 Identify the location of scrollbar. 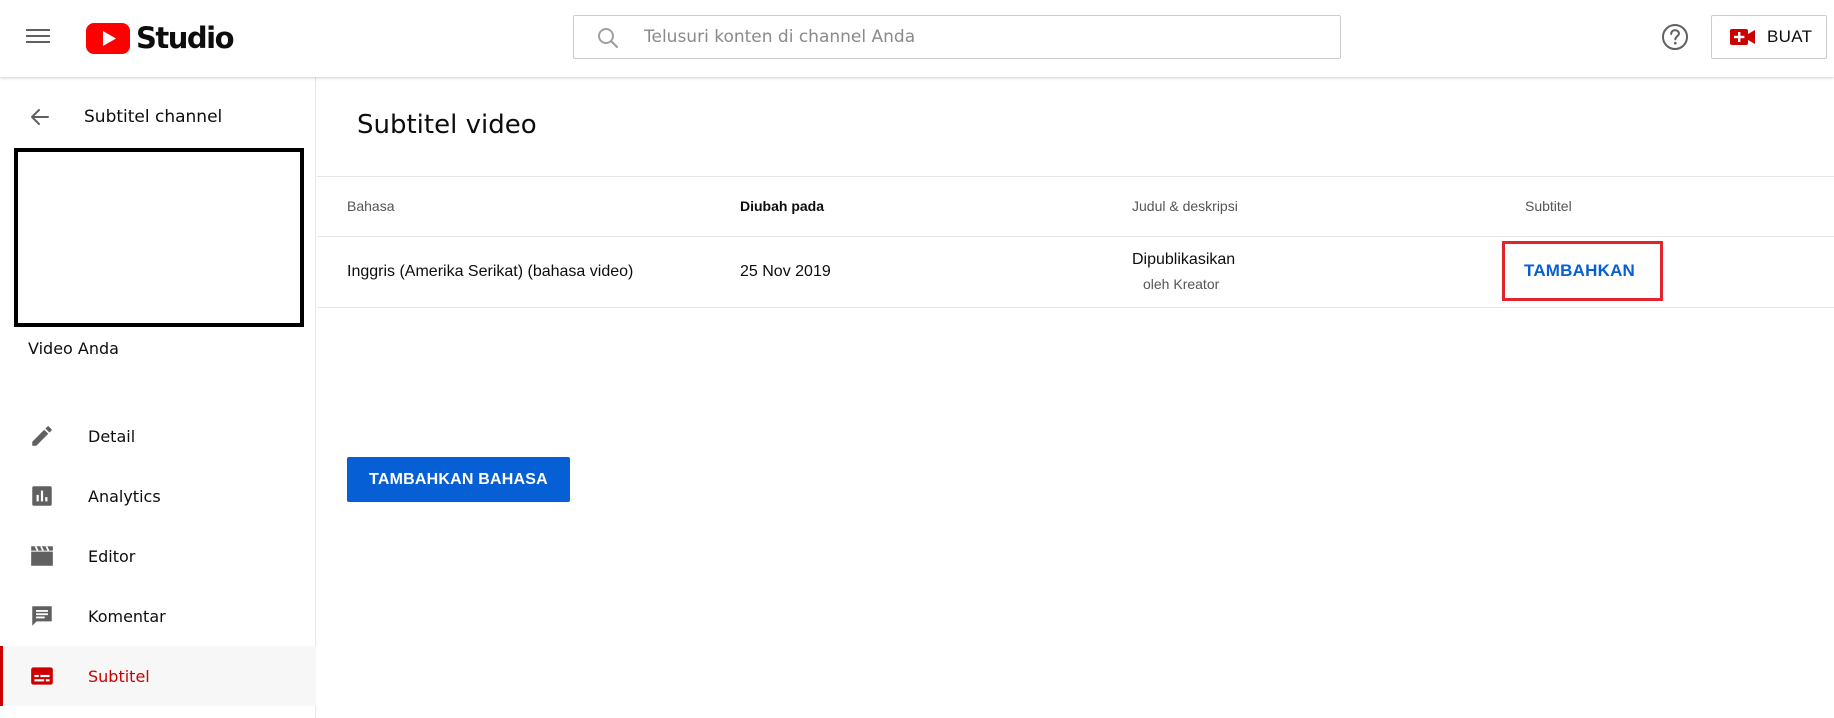
(1828, 397).